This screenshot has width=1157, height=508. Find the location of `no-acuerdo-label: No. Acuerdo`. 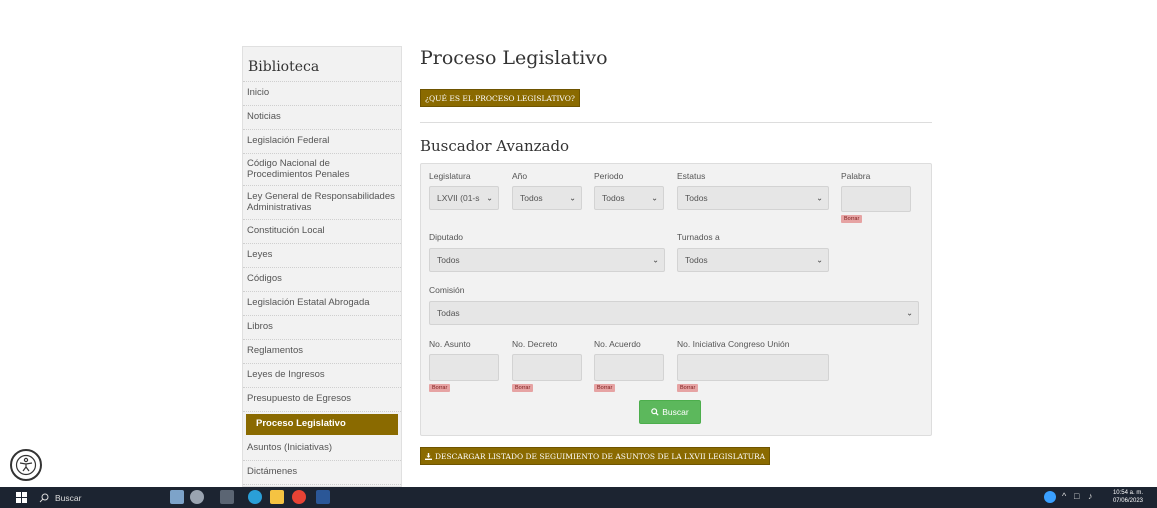

no-acuerdo-label: No. Acuerdo is located at coordinates (617, 344).